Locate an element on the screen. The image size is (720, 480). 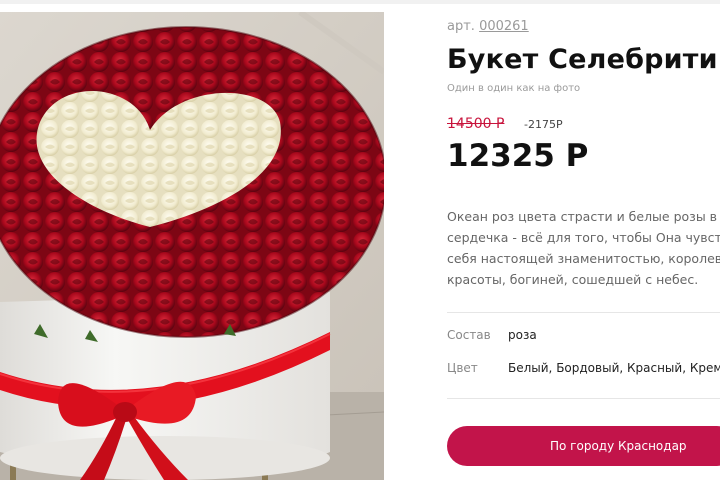
description-line: Океан роз цвета страсти и белые розы в is located at coordinates (582, 216).